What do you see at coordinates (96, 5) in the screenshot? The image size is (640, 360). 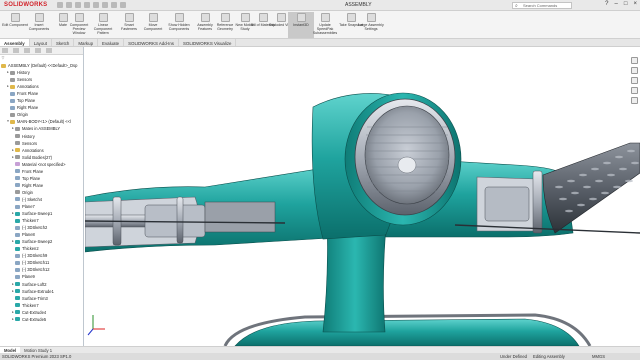 I see `undo-icon` at bounding box center [96, 5].